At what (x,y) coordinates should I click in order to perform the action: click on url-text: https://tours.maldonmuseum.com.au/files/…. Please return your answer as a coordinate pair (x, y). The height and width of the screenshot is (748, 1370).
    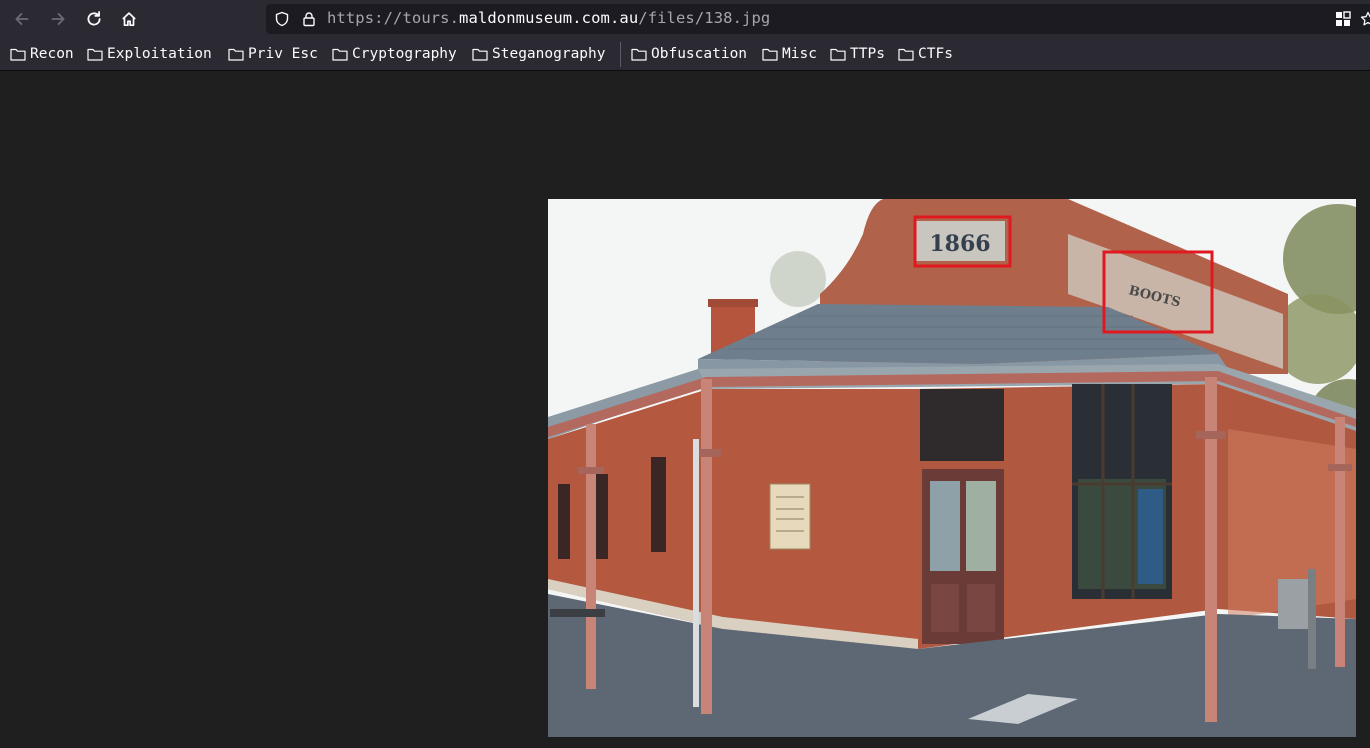
    Looking at the image, I should click on (548, 18).